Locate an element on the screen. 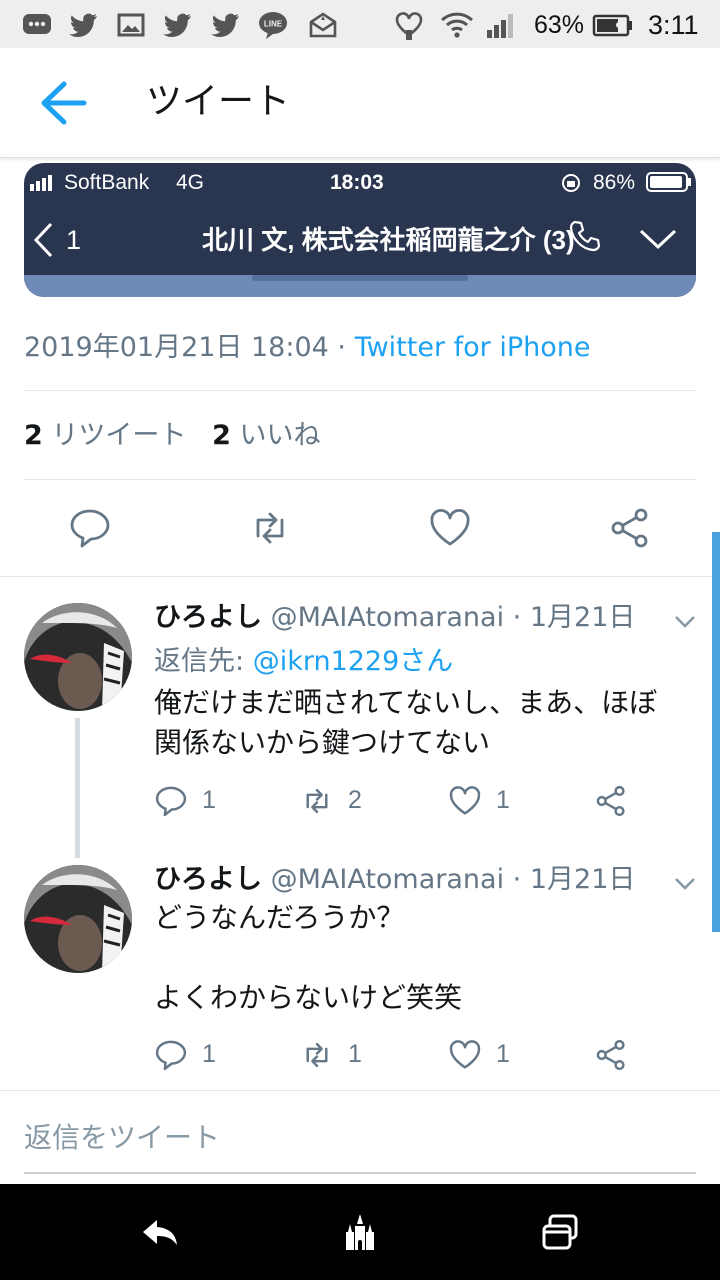 Image resolution: width=720 pixels, height=1280 pixels. retweet-action: 1 is located at coordinates (350, 1054).